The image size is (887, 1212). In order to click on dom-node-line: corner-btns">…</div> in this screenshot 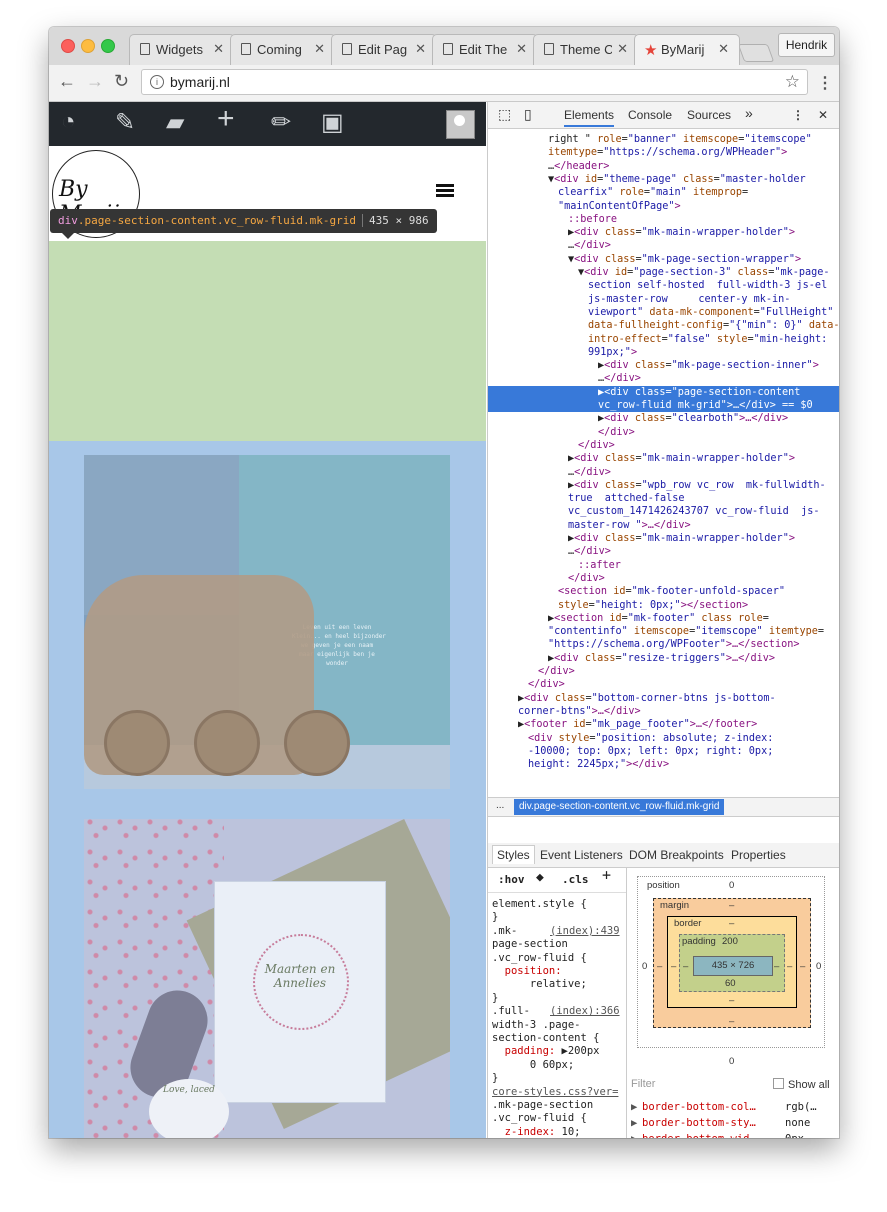, I will do `click(663, 711)`.